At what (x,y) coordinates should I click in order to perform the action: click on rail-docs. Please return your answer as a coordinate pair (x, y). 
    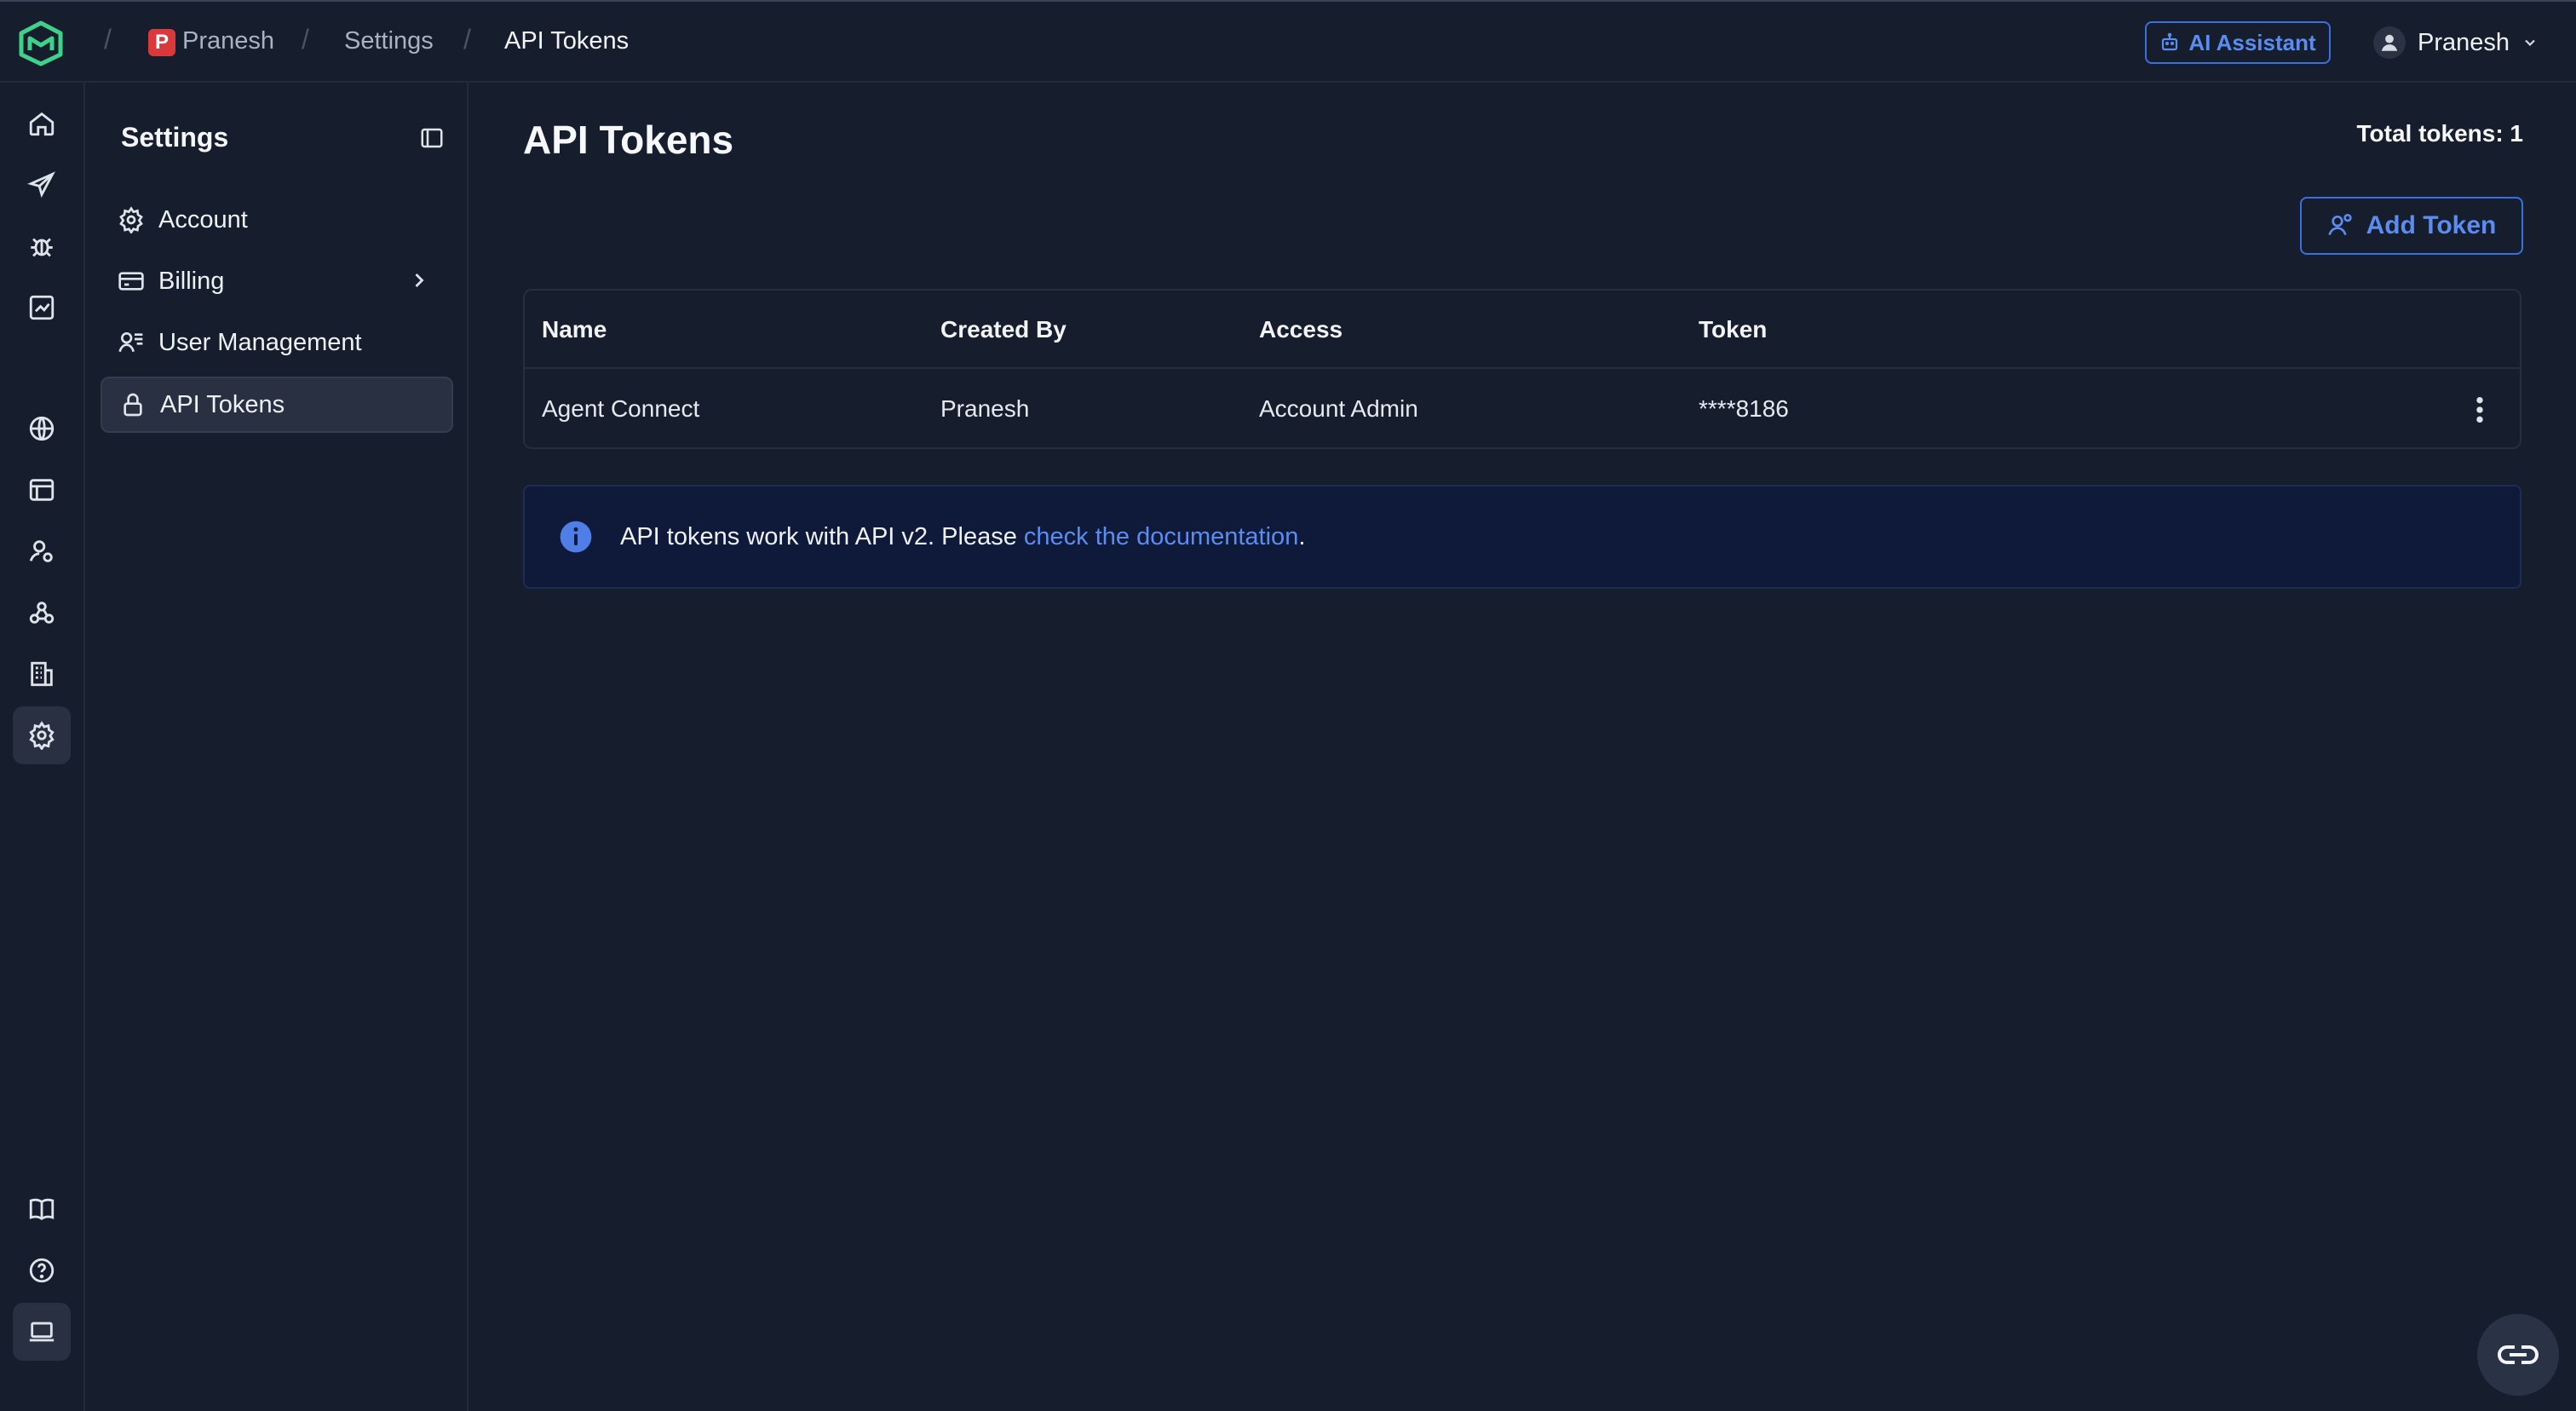
    Looking at the image, I should click on (42, 1209).